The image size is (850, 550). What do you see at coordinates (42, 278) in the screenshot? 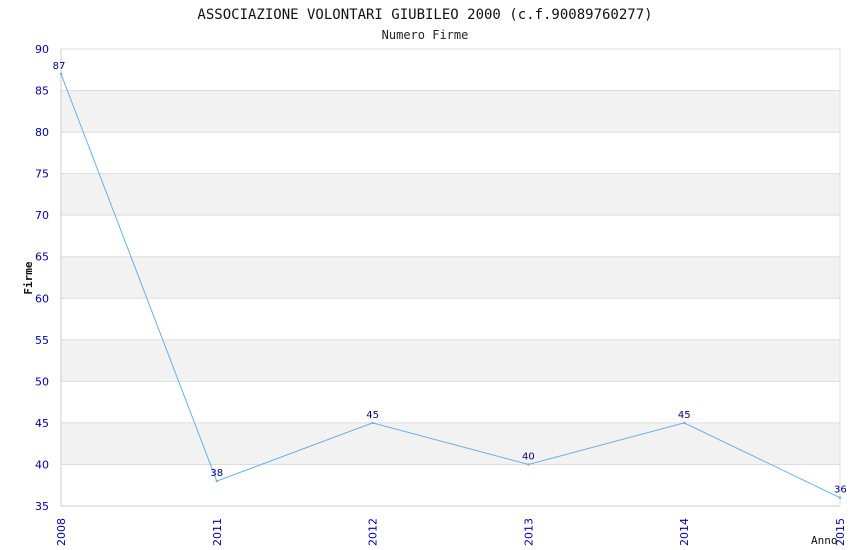
I see `y-tick-labels: 35 40 45 50 55 60 65 70 75 80 85 90` at bounding box center [42, 278].